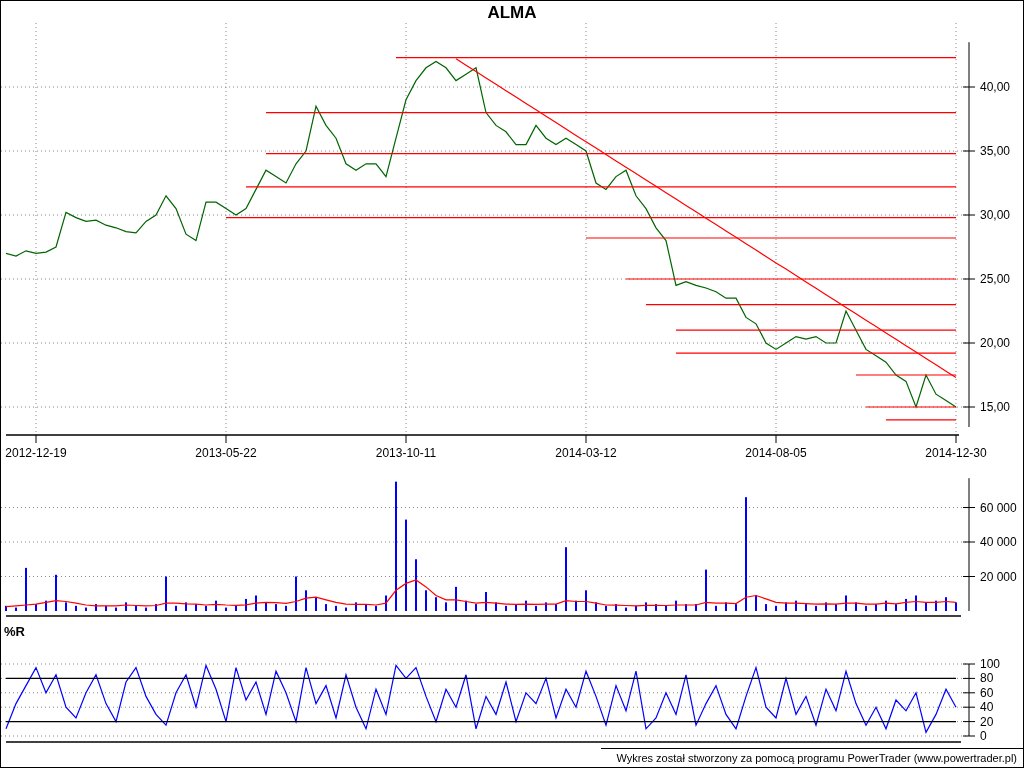 This screenshot has width=1024, height=768. I want to click on axis-label: 40,00, so click(995, 87).